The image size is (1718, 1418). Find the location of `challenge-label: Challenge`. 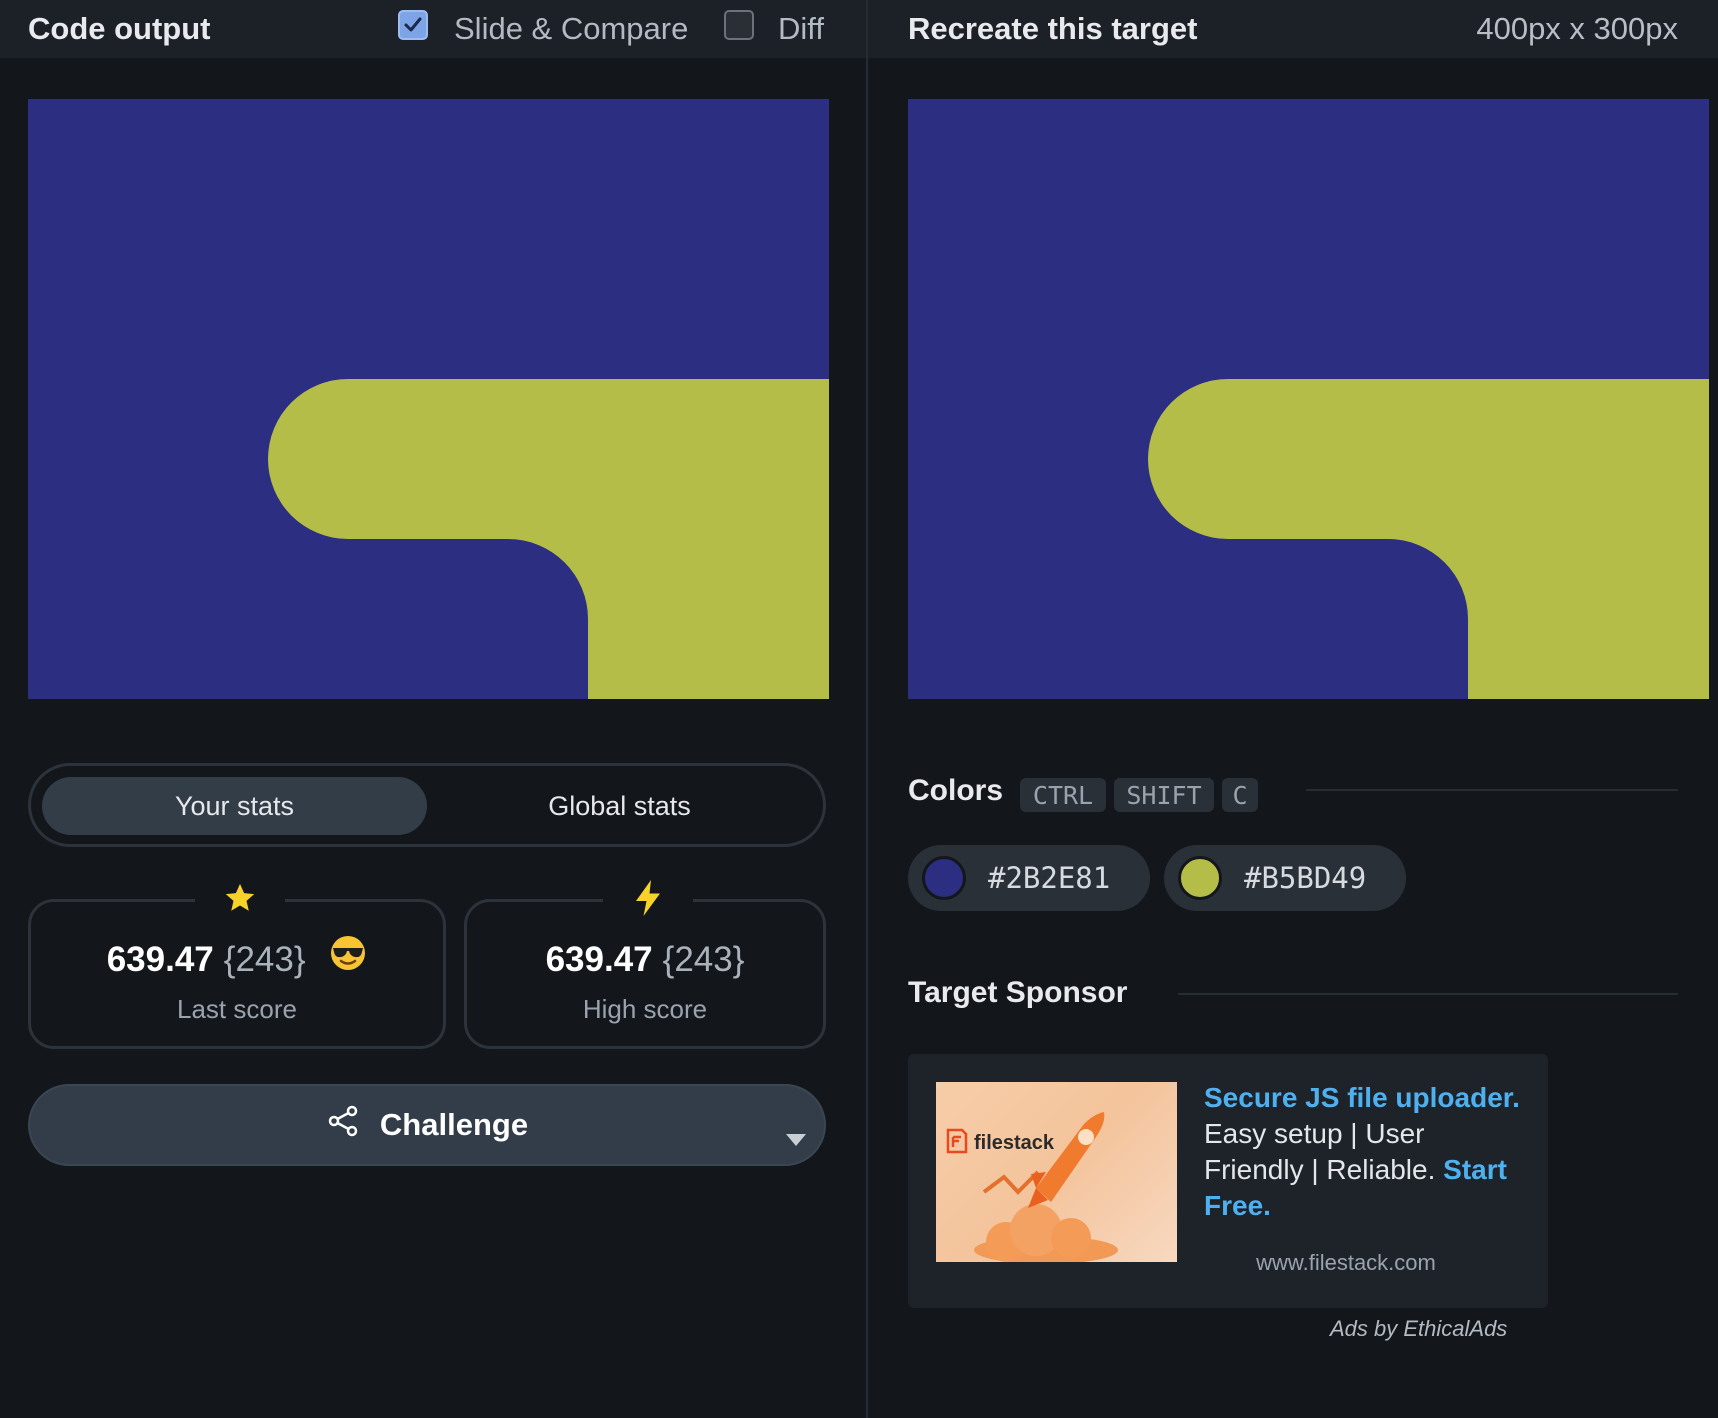

challenge-label: Challenge is located at coordinates (454, 1124).